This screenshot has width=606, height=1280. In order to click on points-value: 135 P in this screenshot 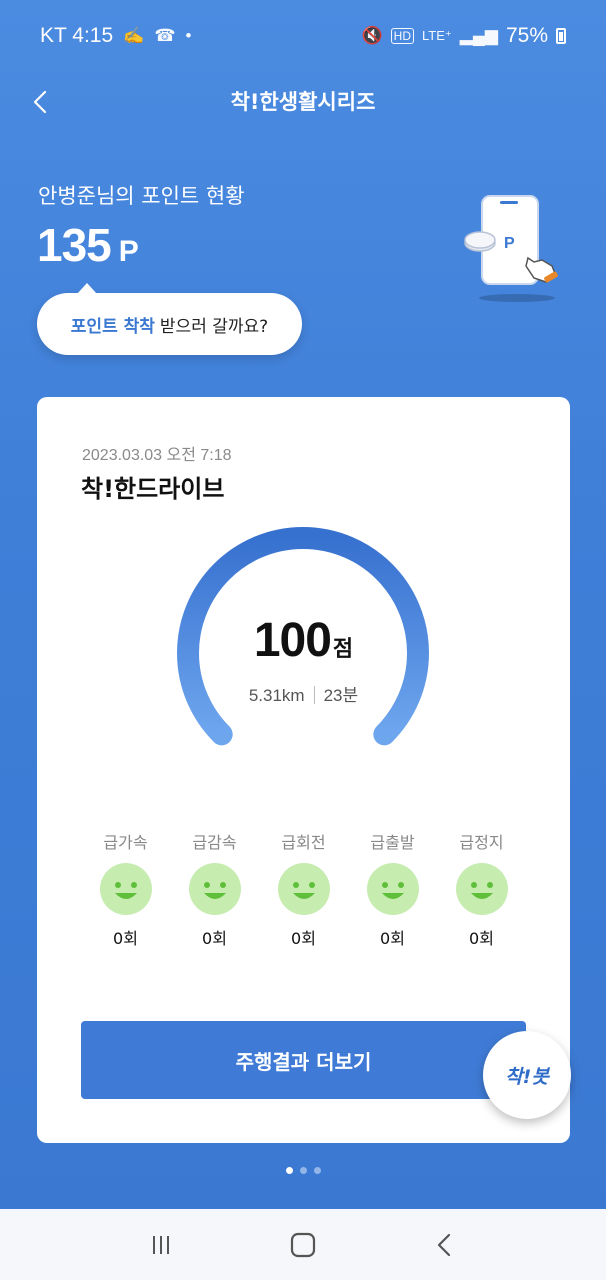, I will do `click(88, 245)`.